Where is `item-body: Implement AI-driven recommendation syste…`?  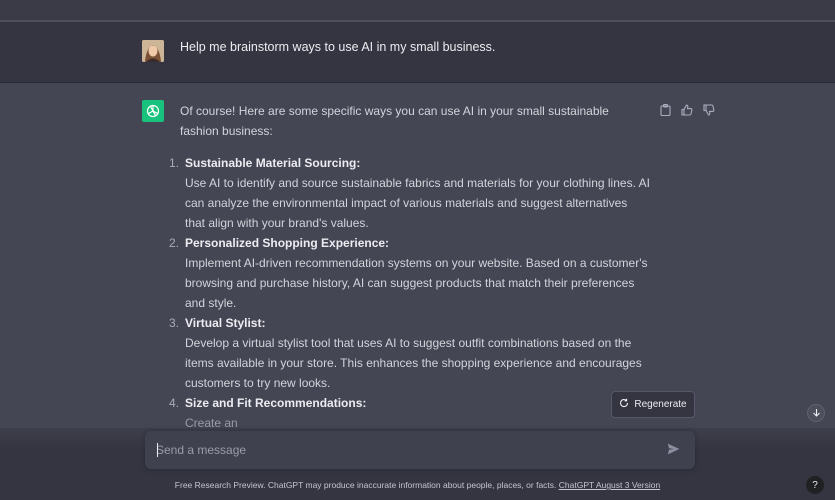
item-body: Implement AI-driven recommendation syste… is located at coordinates (416, 283).